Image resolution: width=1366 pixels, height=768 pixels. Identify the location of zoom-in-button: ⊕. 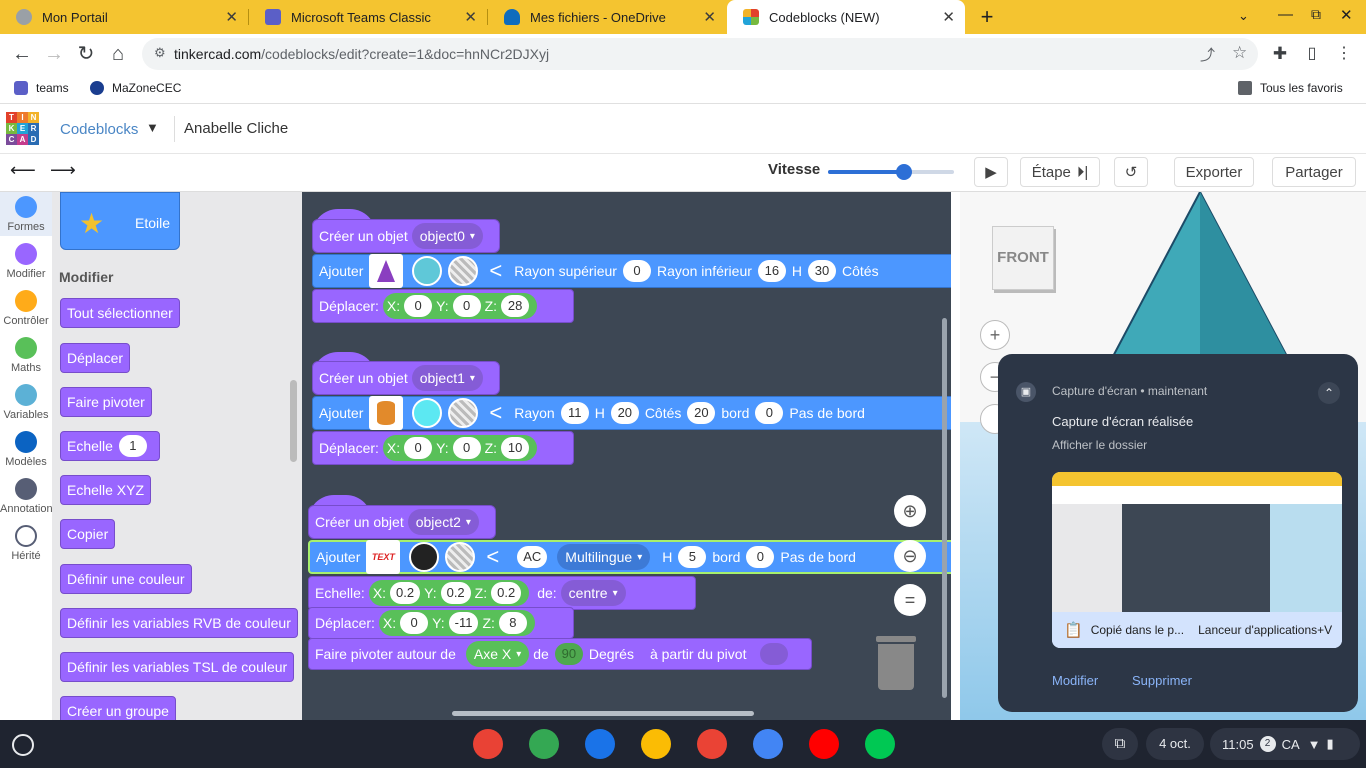
(910, 511).